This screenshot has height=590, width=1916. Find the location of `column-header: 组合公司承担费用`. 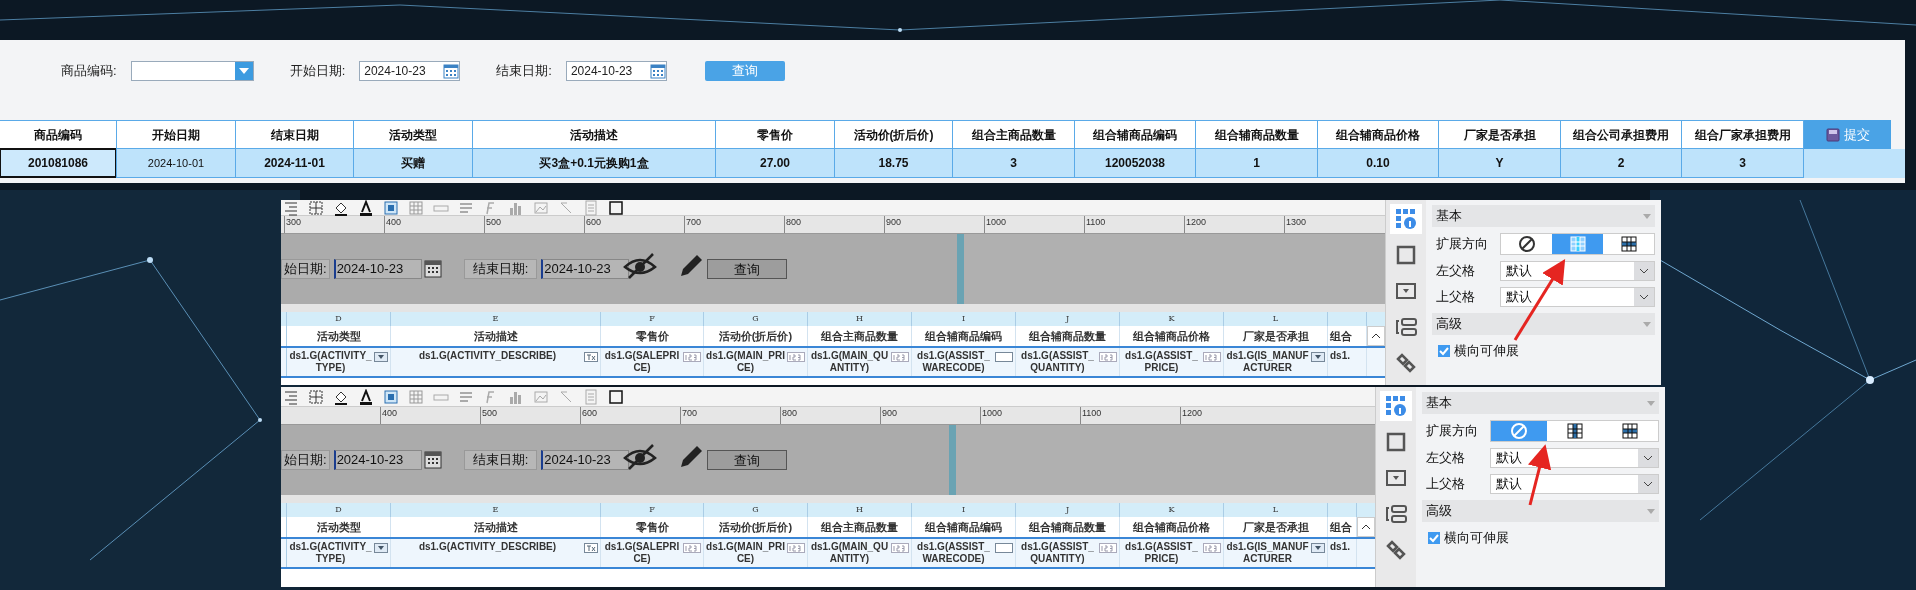

column-header: 组合公司承担费用 is located at coordinates (1621, 134).